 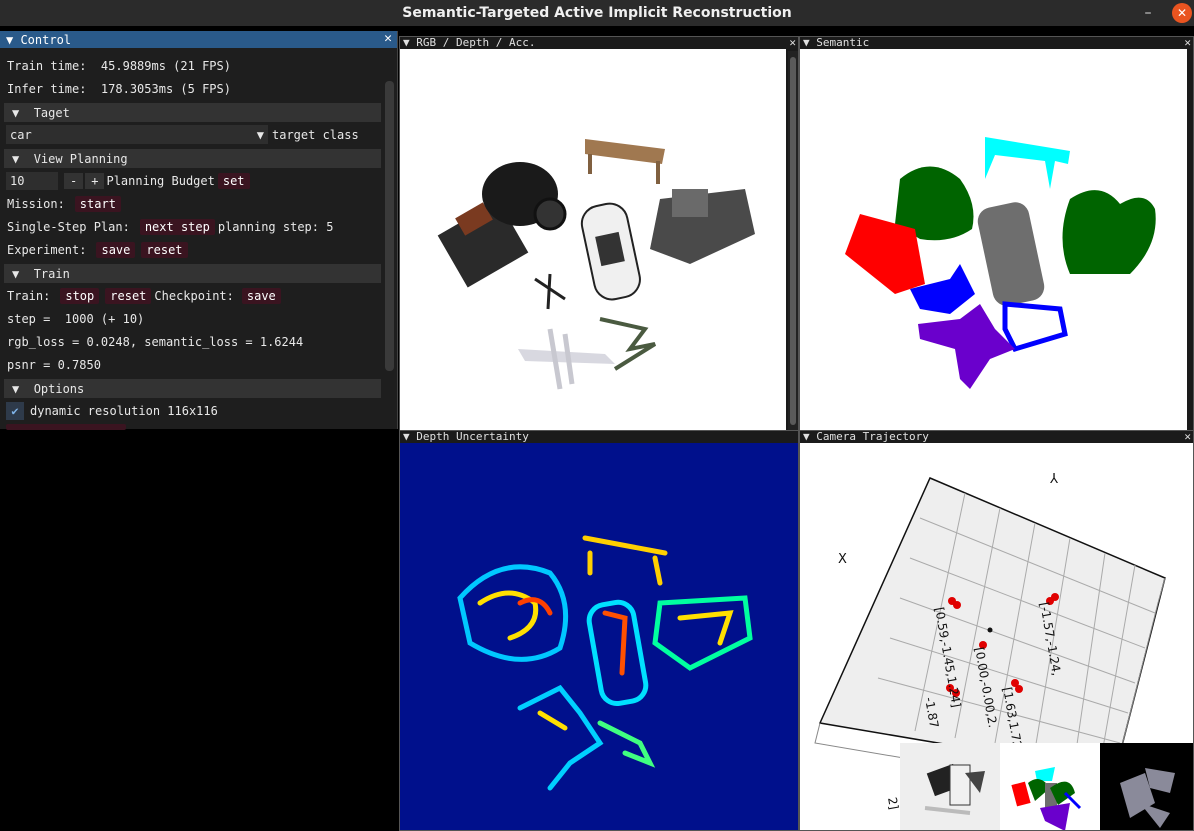 What do you see at coordinates (596, 264) in the screenshot?
I see `rgb-render-svg` at bounding box center [596, 264].